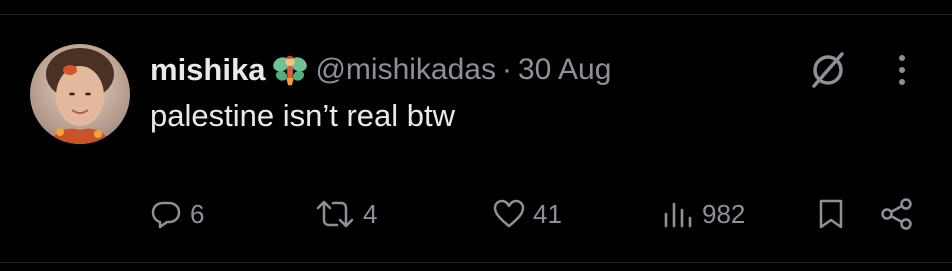 The image size is (952, 271). I want to click on share-icon, so click(896, 214).